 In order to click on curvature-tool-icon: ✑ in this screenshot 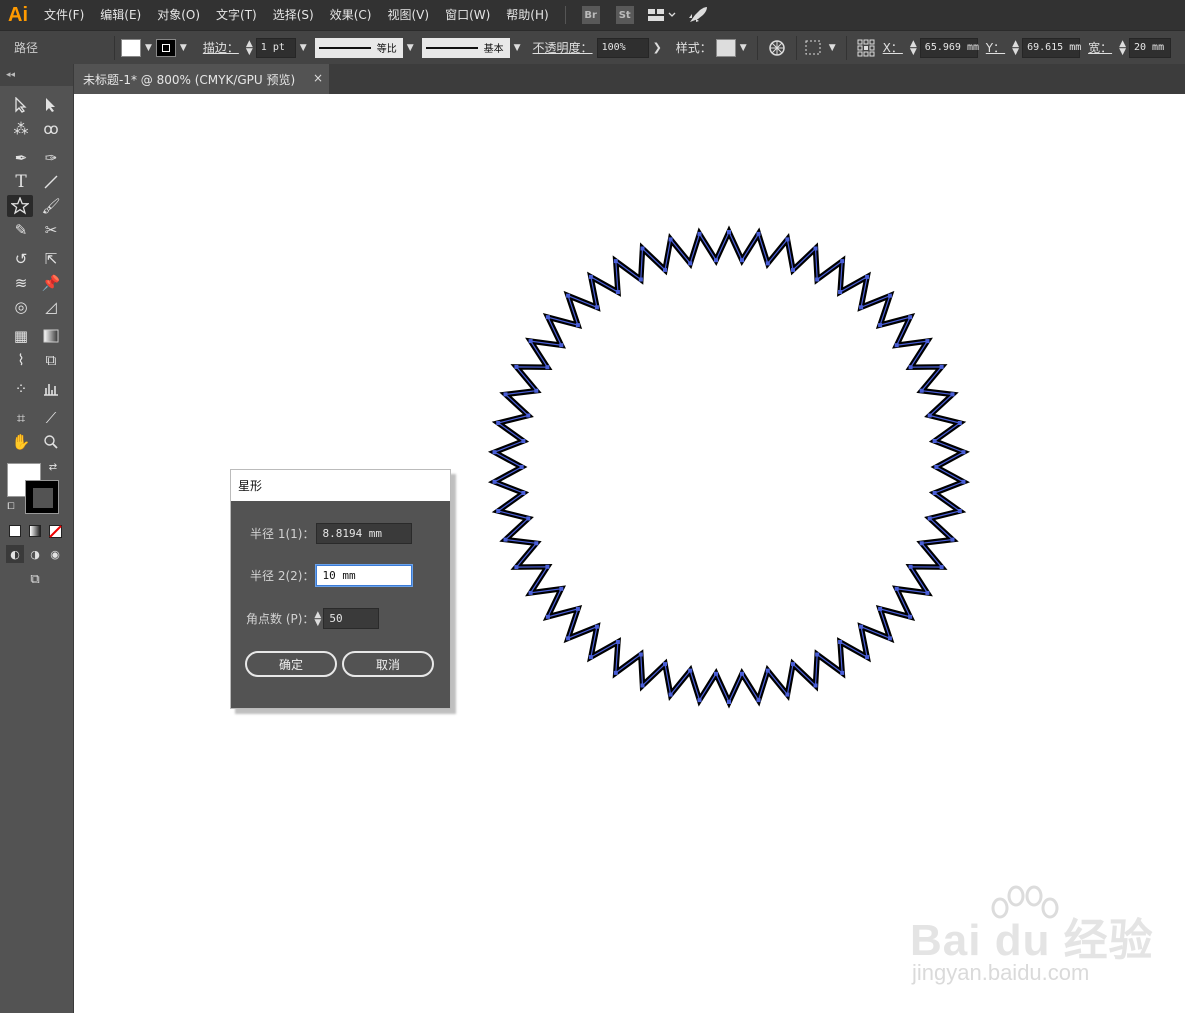, I will do `click(51, 158)`.